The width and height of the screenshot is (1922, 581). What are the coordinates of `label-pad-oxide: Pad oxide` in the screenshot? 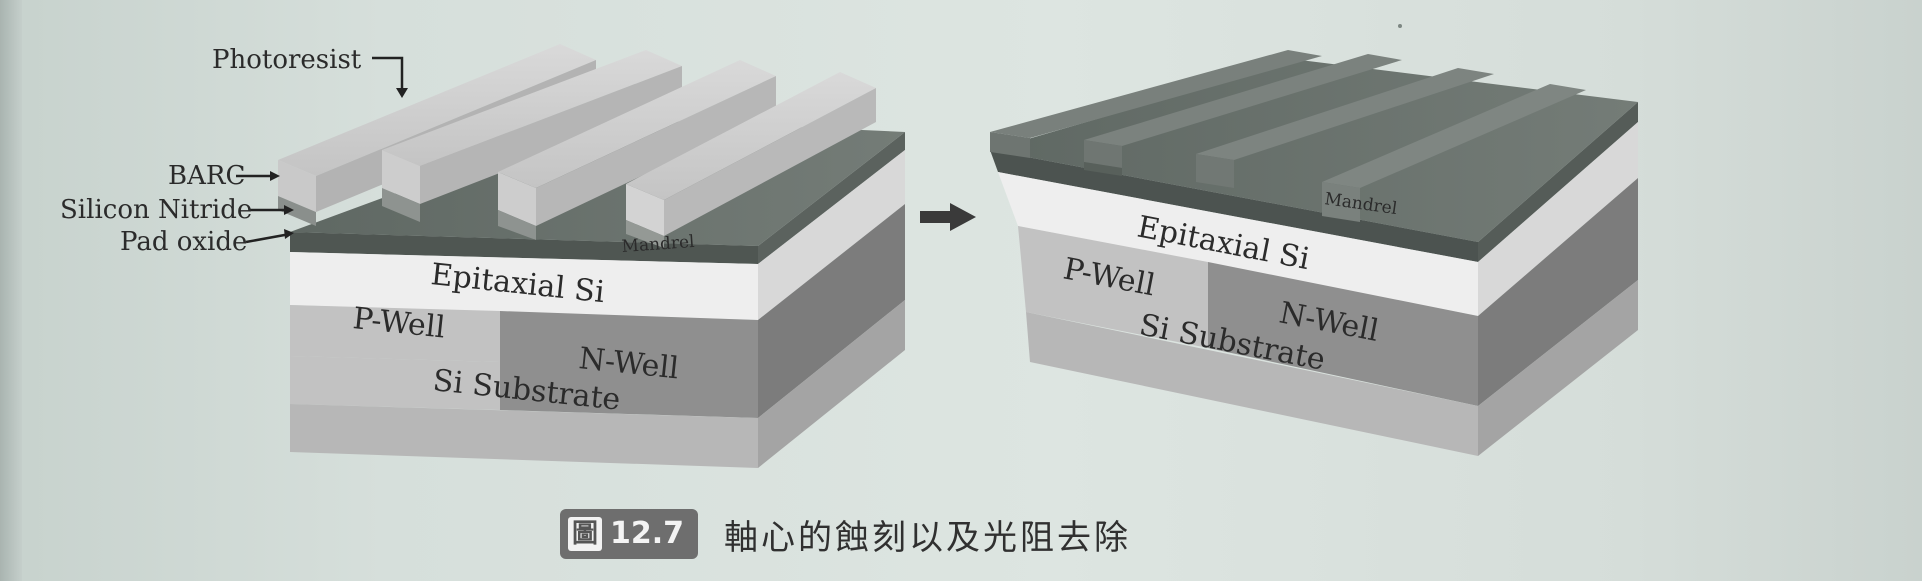 It's located at (183, 242).